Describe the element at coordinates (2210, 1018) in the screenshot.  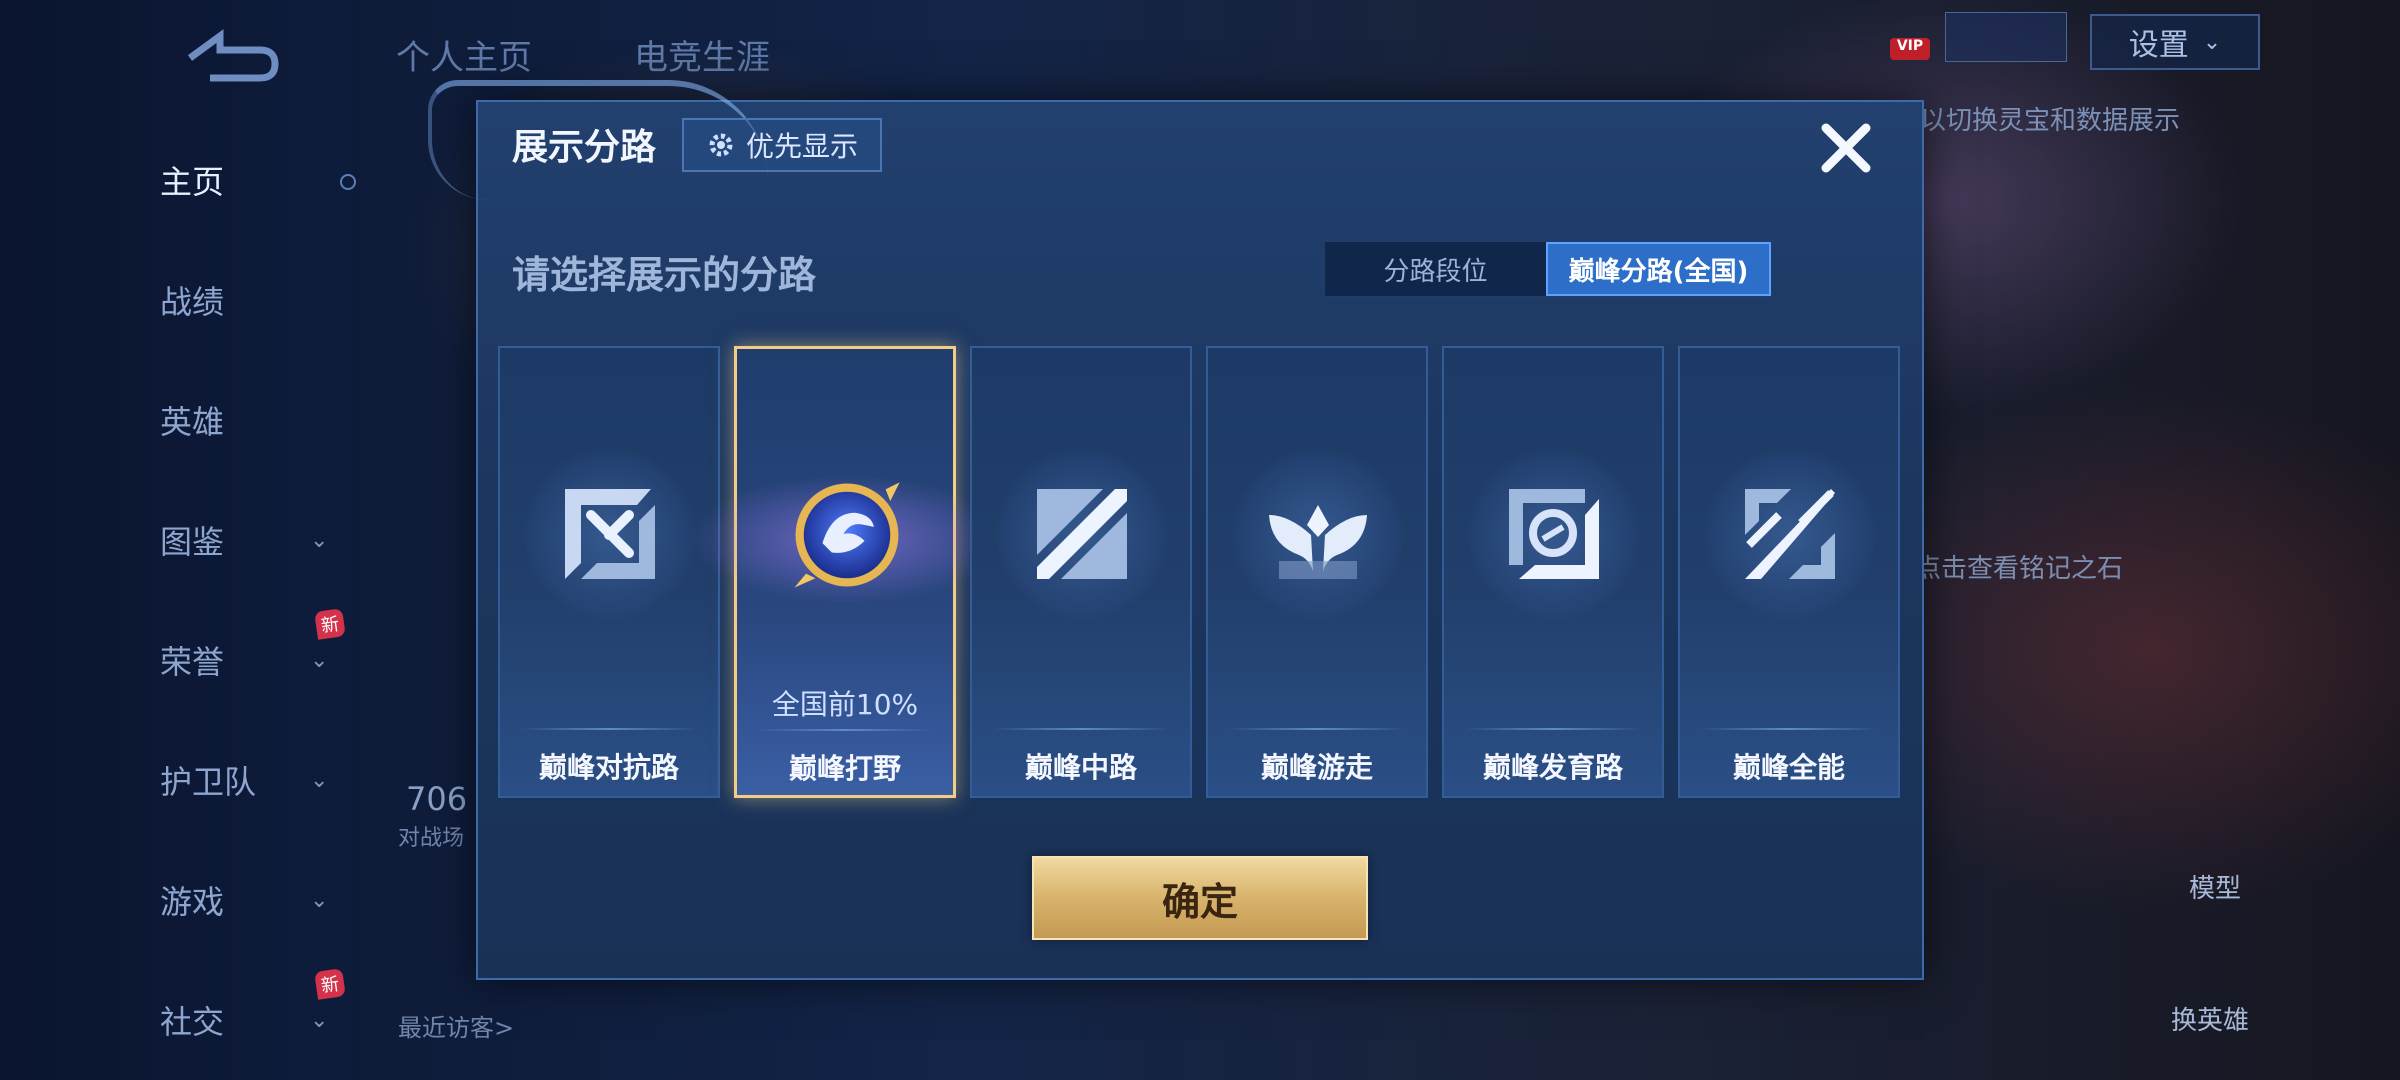
I see `switch-hero-button: 换英雄` at that location.